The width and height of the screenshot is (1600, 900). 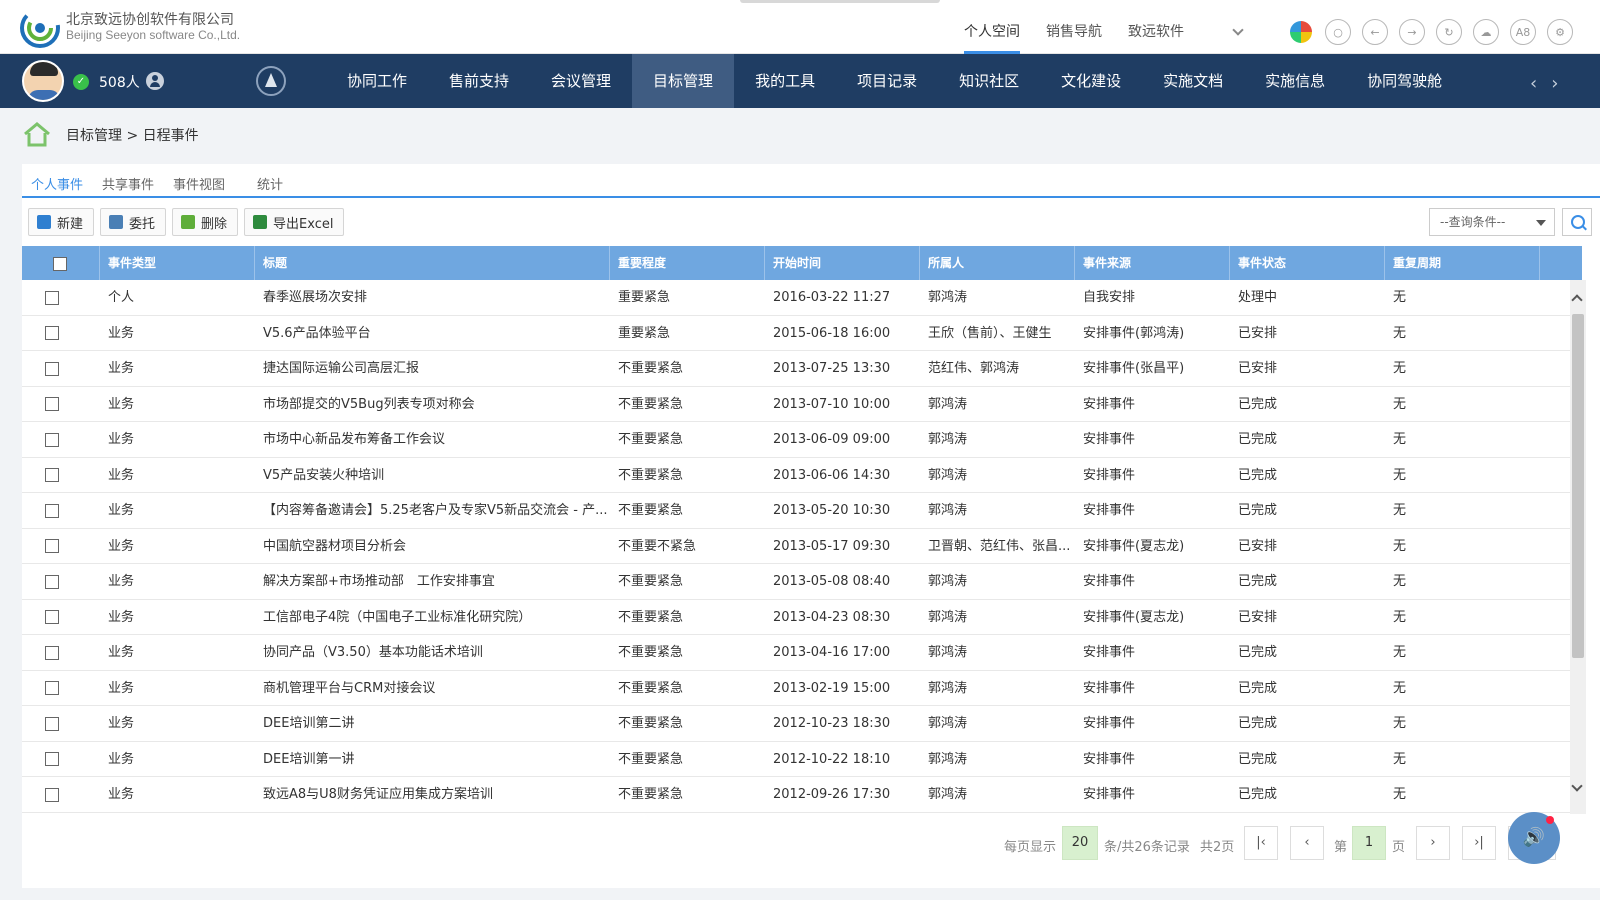 I want to click on per-page-input: 20, so click(x=1080, y=843).